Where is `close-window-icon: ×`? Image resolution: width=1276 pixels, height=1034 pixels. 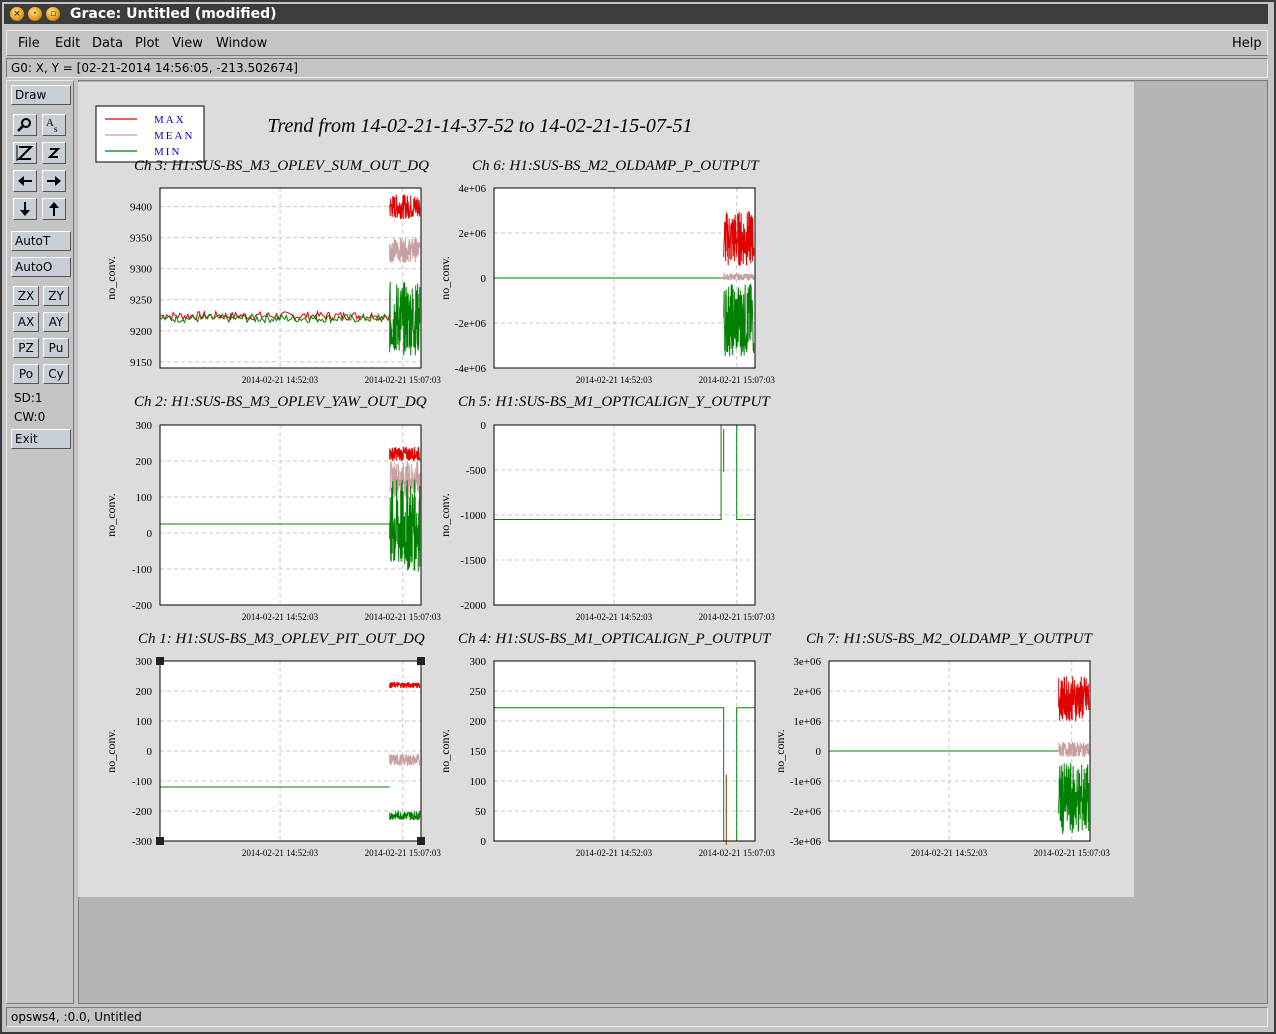
close-window-icon: × is located at coordinates (17, 14).